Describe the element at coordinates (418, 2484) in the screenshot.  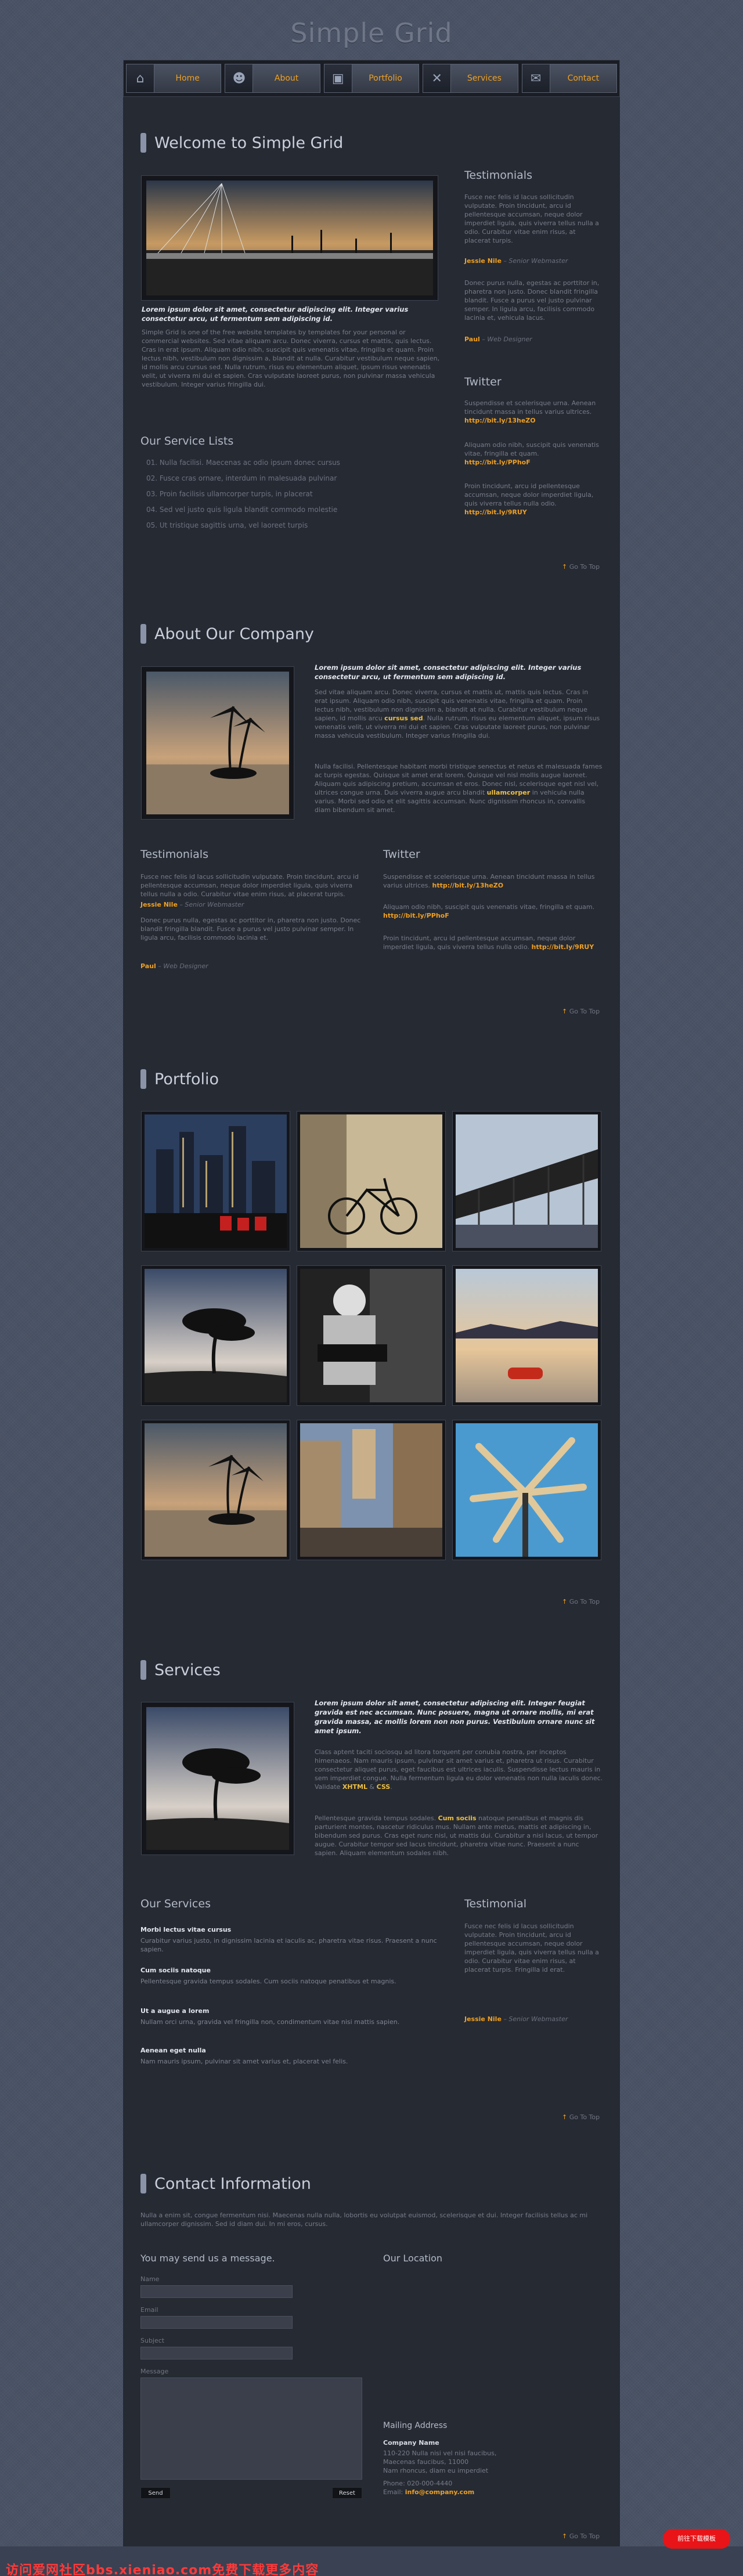
I see `phone: Phone: 020-000-4440` at that location.